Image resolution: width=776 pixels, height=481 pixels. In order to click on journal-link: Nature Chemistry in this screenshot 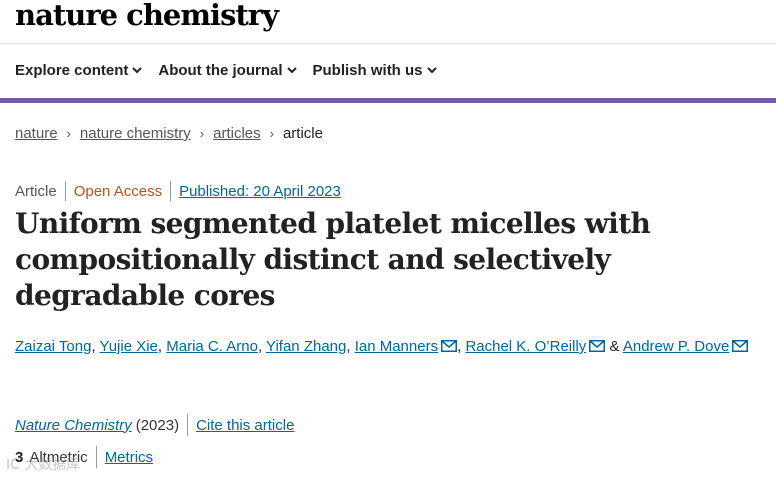, I will do `click(73, 425)`.